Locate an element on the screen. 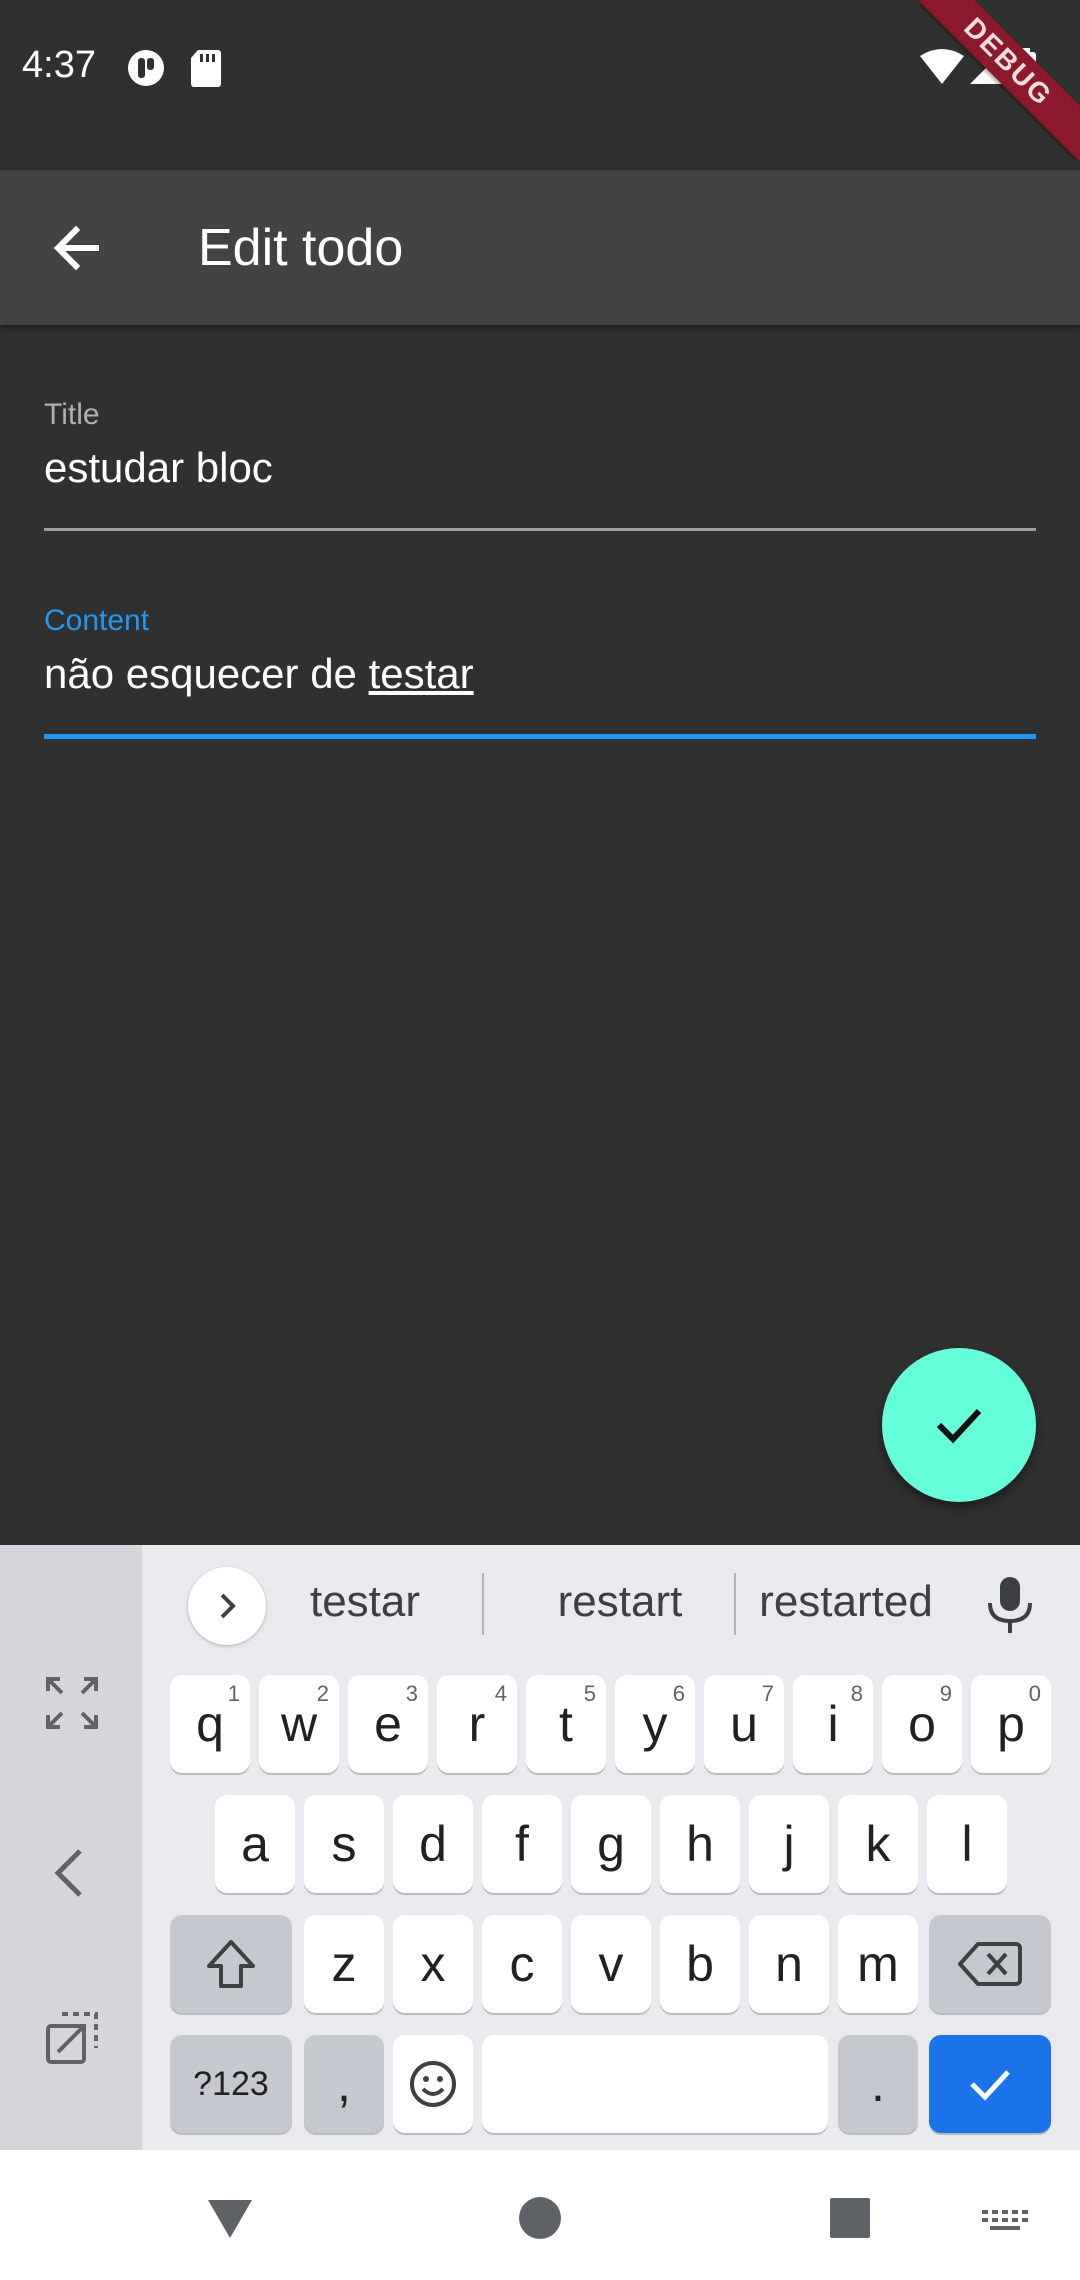 This screenshot has width=1080, height=2280. key-label: t is located at coordinates (566, 1724).